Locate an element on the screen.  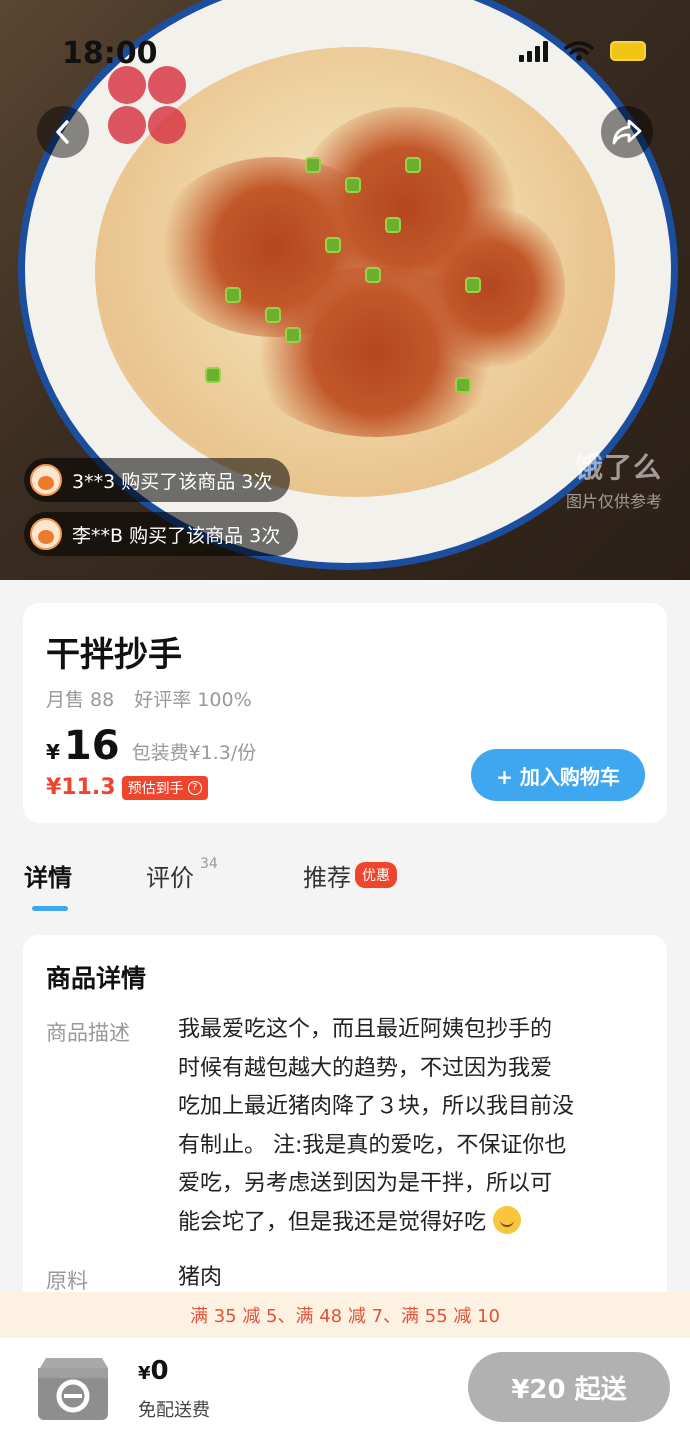
status-icons is located at coordinates (582, 51).